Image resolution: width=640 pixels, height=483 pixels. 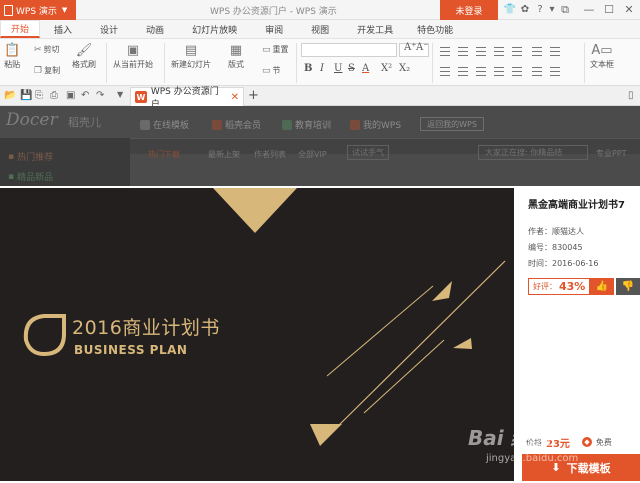 What do you see at coordinates (533, 152) in the screenshot?
I see `search-input: 大家正在搜: 你精品结` at bounding box center [533, 152].